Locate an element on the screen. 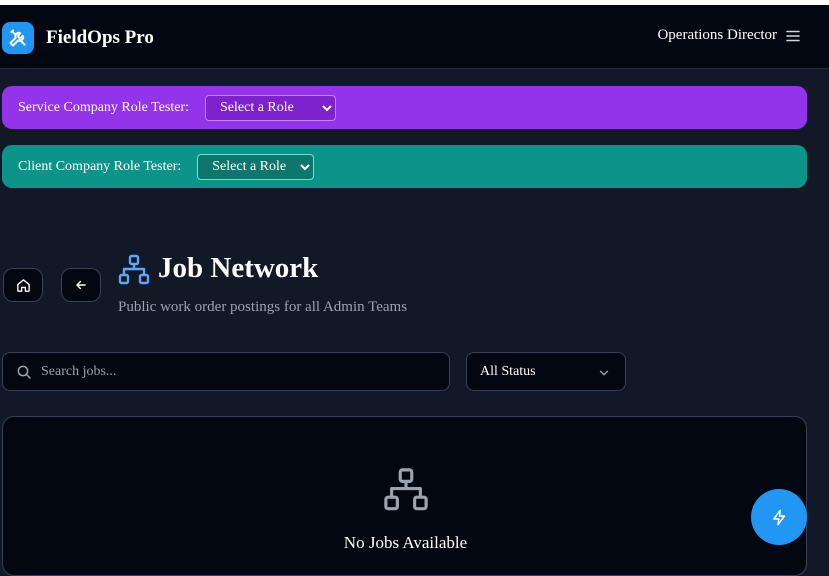 The width and height of the screenshot is (829, 576). service-role-select: Select a Role is located at coordinates (271, 107).